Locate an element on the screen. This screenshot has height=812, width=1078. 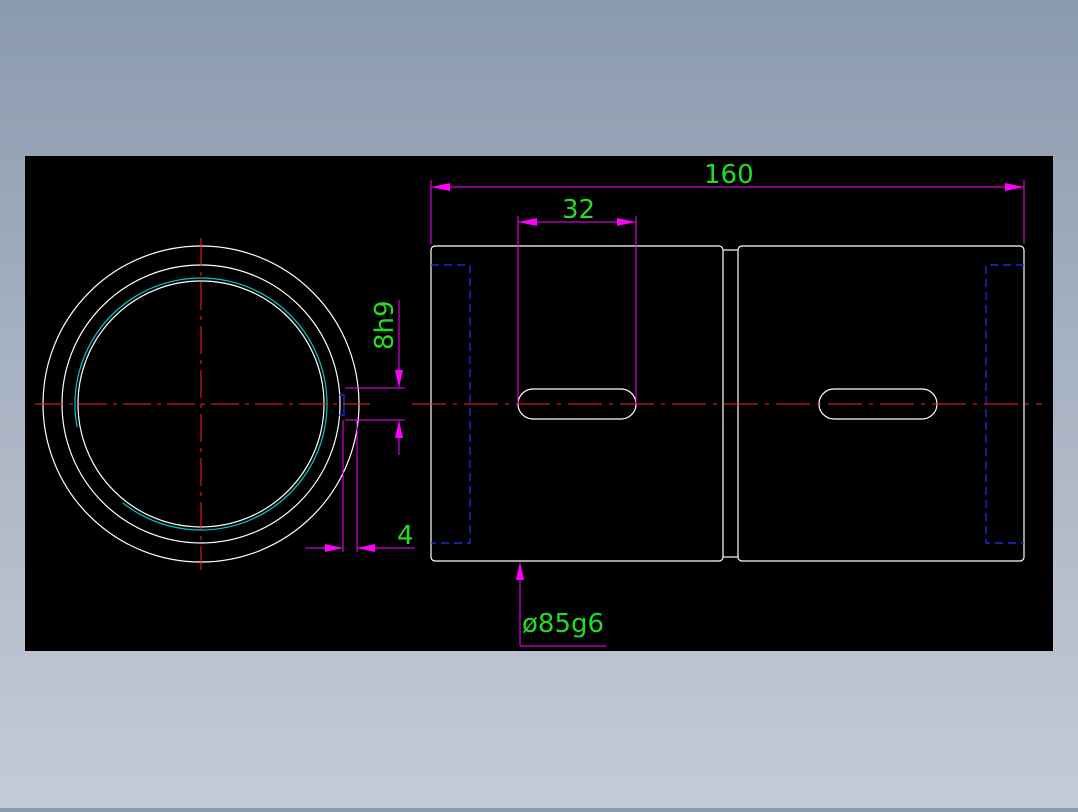
slot-length-label: 32 is located at coordinates (578, 210).